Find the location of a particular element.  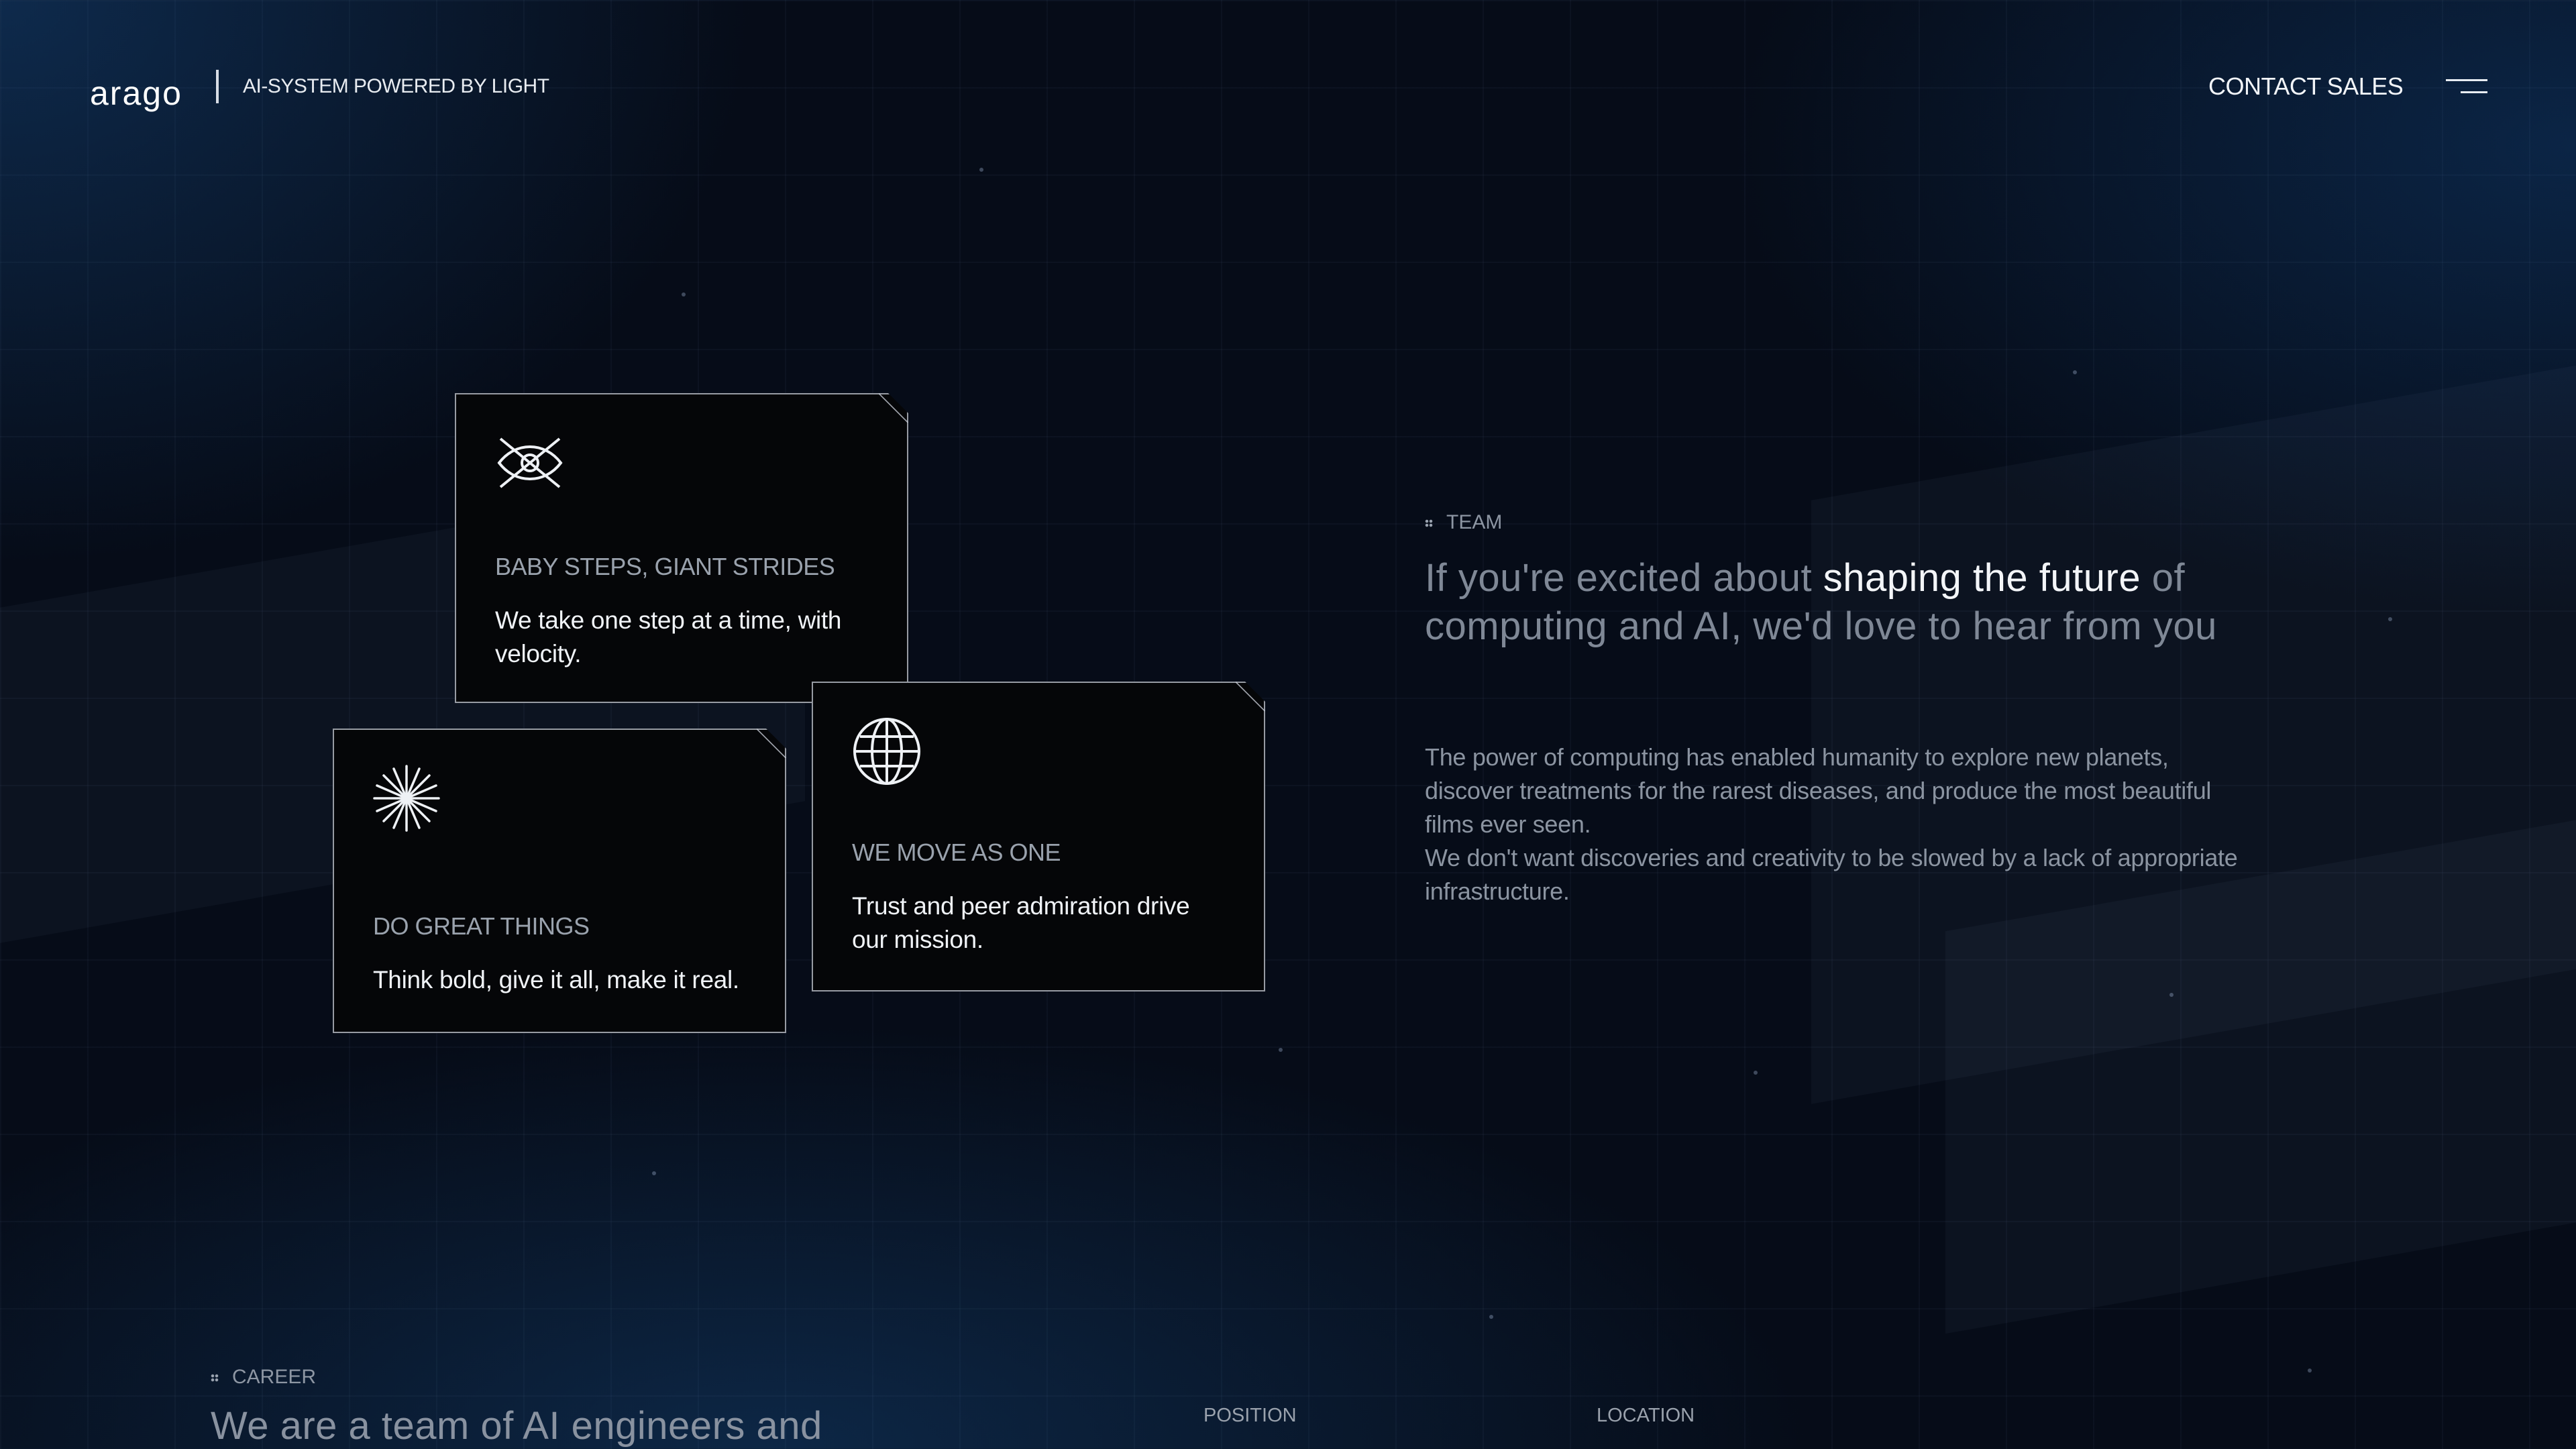

brand-logo: arago is located at coordinates (136, 93).